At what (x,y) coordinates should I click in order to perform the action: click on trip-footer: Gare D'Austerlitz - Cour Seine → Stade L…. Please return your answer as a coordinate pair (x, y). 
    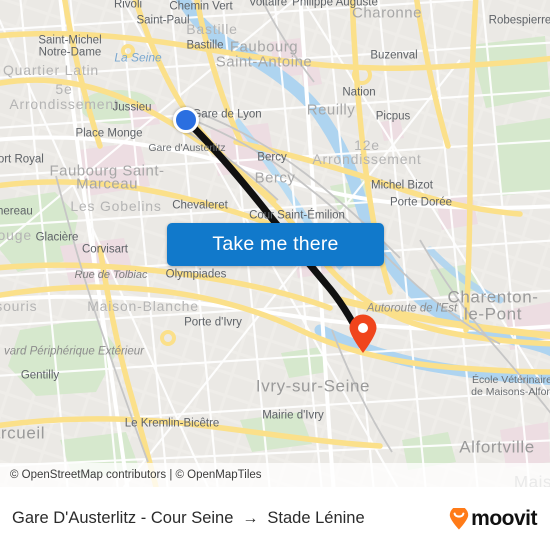
    Looking at the image, I should click on (275, 518).